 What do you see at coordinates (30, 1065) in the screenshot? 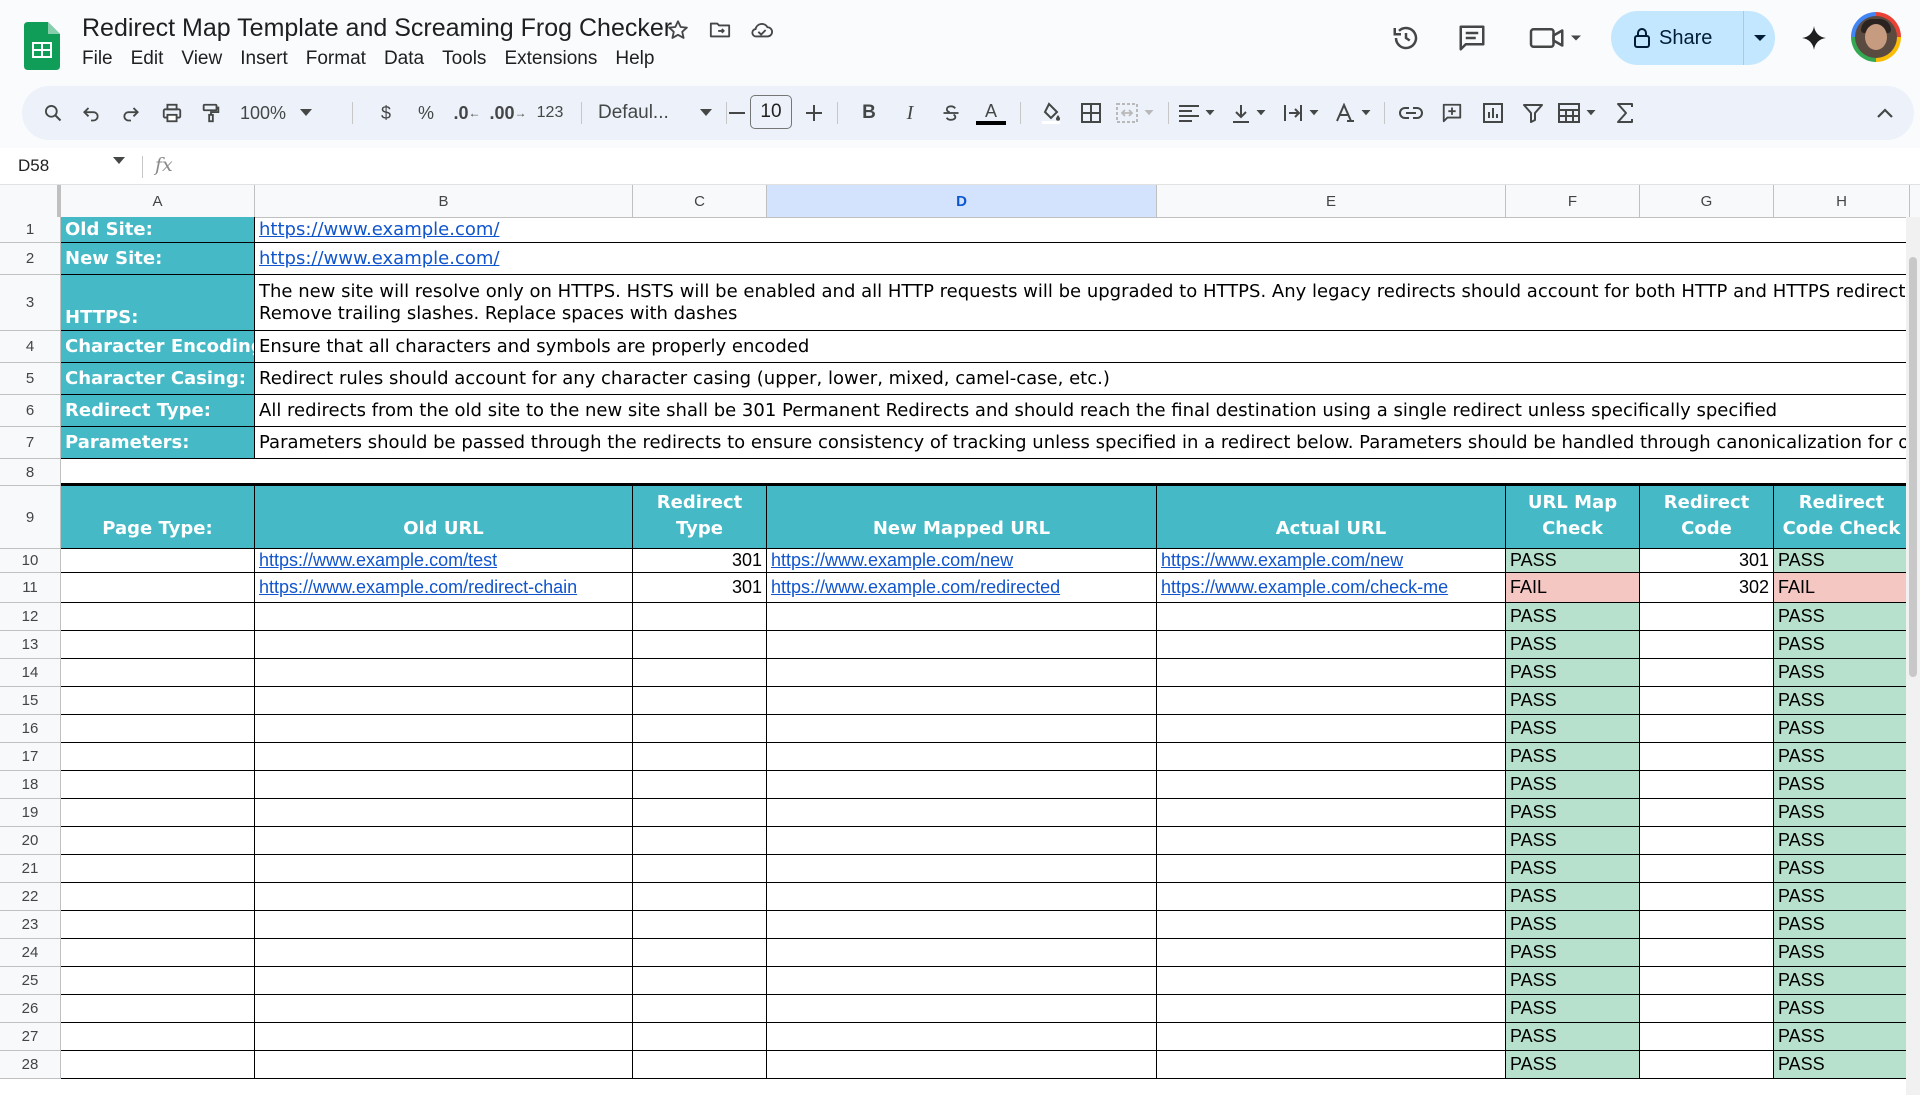
I see `row-header-28: 28` at bounding box center [30, 1065].